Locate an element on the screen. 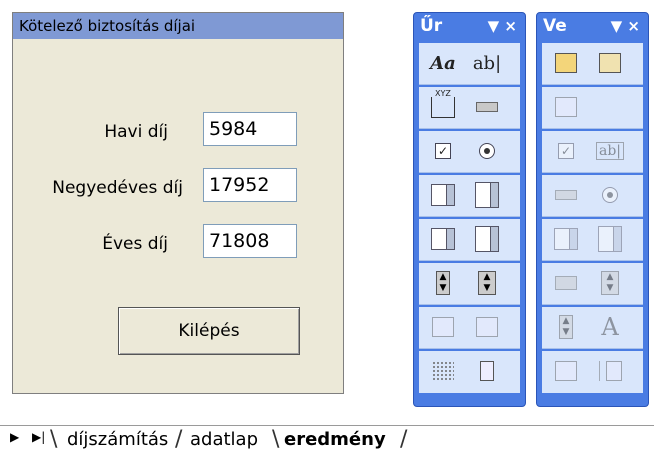  toggle-button-icon is located at coordinates (566, 283).